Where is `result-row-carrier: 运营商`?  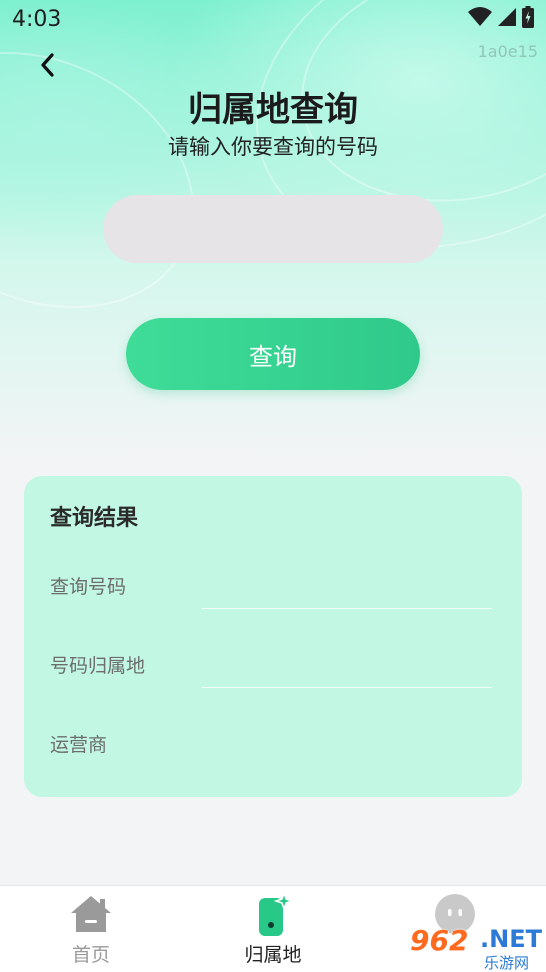 result-row-carrier: 运营商 is located at coordinates (273, 743).